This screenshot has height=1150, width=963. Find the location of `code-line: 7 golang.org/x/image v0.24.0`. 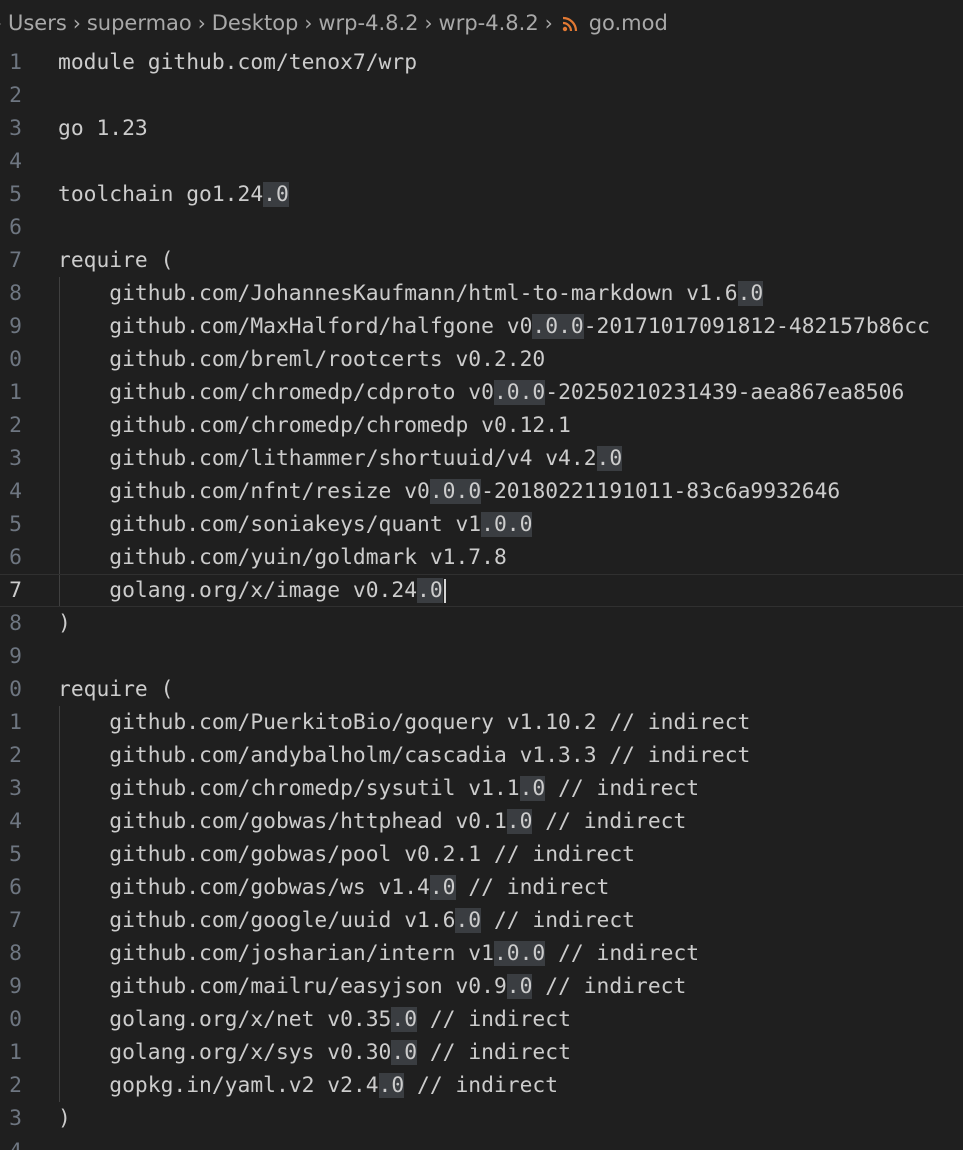

code-line: 7 golang.org/x/image v0.24.0 is located at coordinates (481, 590).